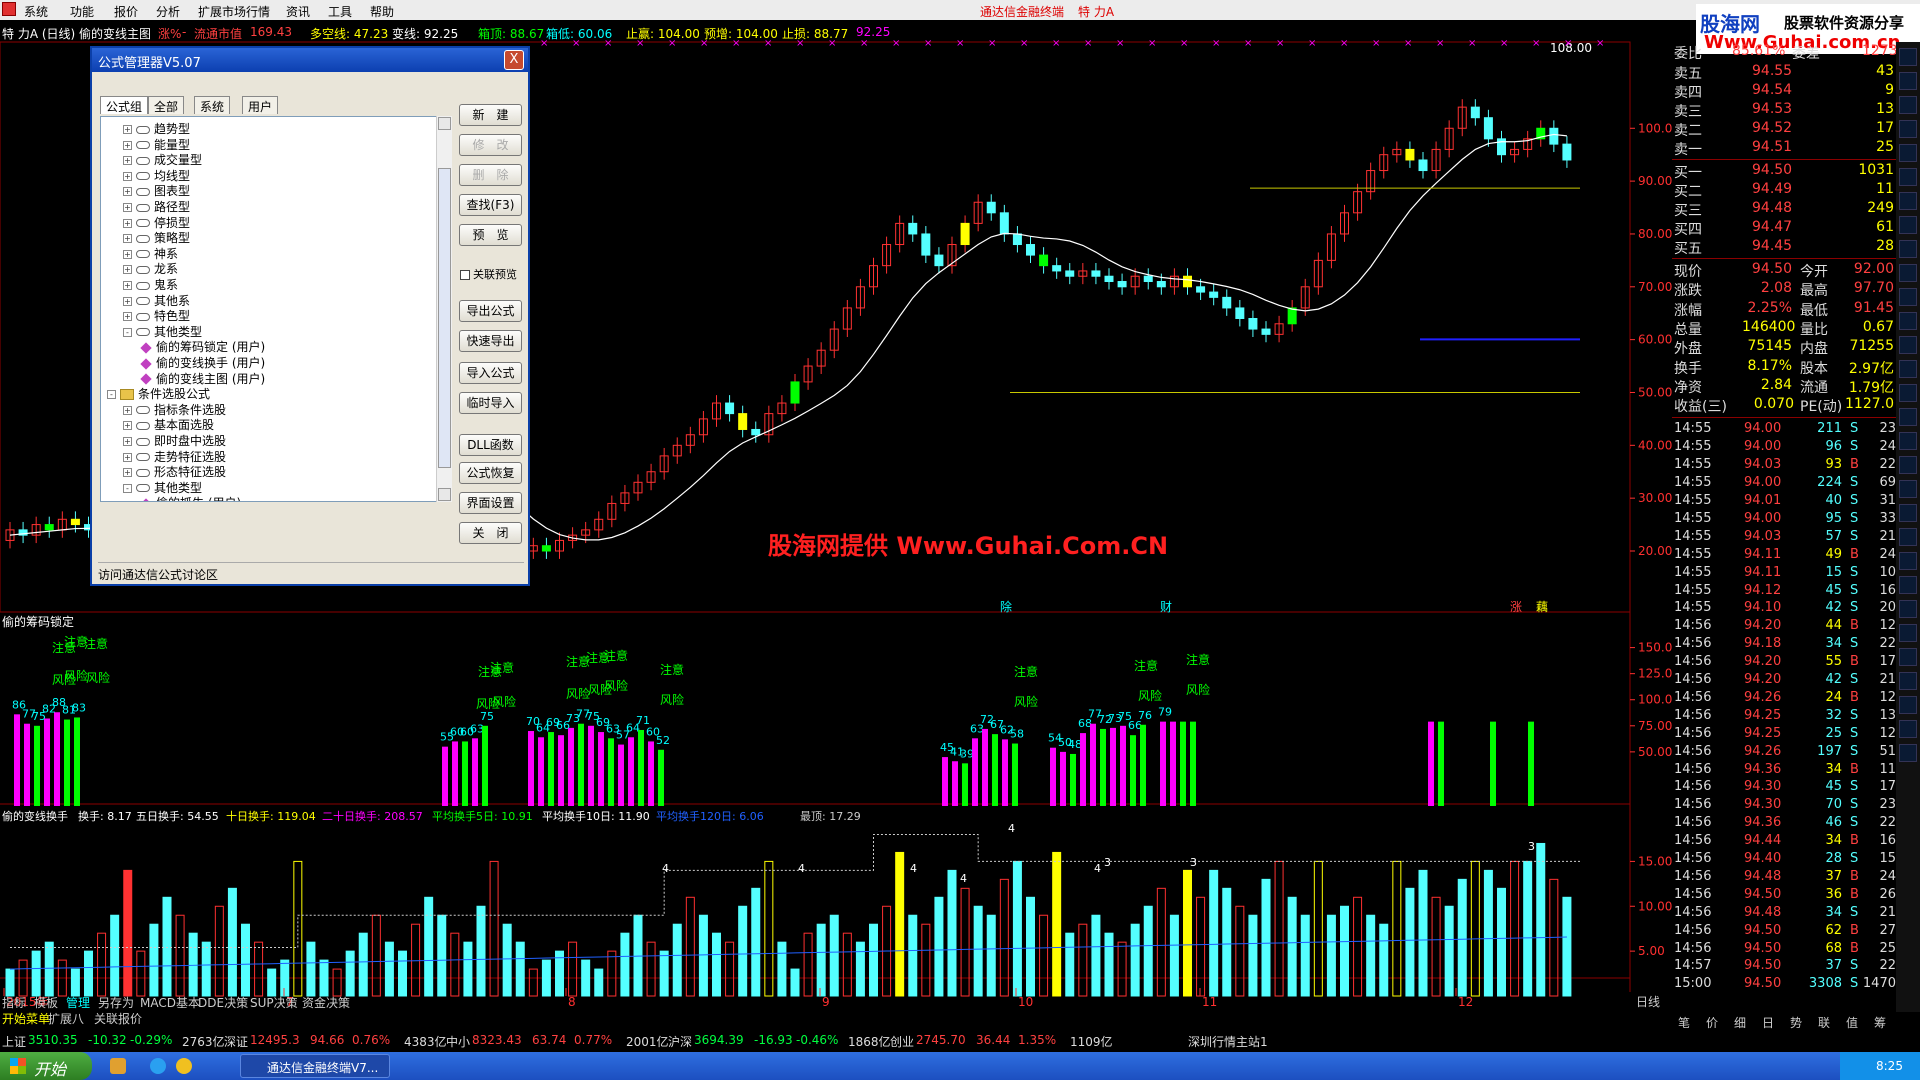 The width and height of the screenshot is (1920, 1080). Describe the element at coordinates (490, 445) in the screenshot. I see `dialog-button: DLL函数` at that location.